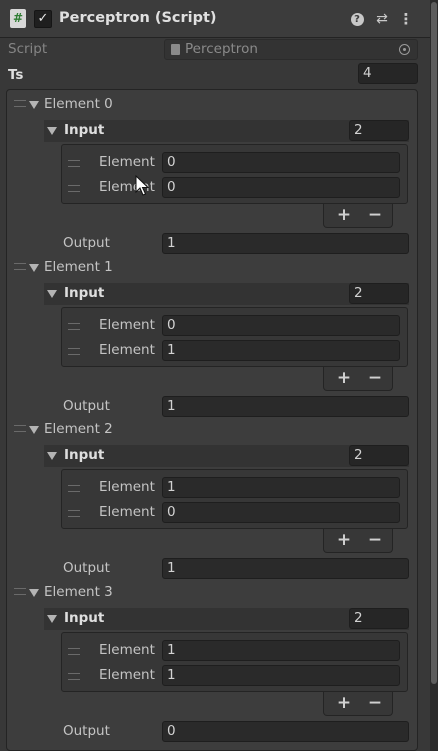 The width and height of the screenshot is (438, 751). What do you see at coordinates (138, 18) in the screenshot?
I see `component-title: Perceptron (Script)` at bounding box center [138, 18].